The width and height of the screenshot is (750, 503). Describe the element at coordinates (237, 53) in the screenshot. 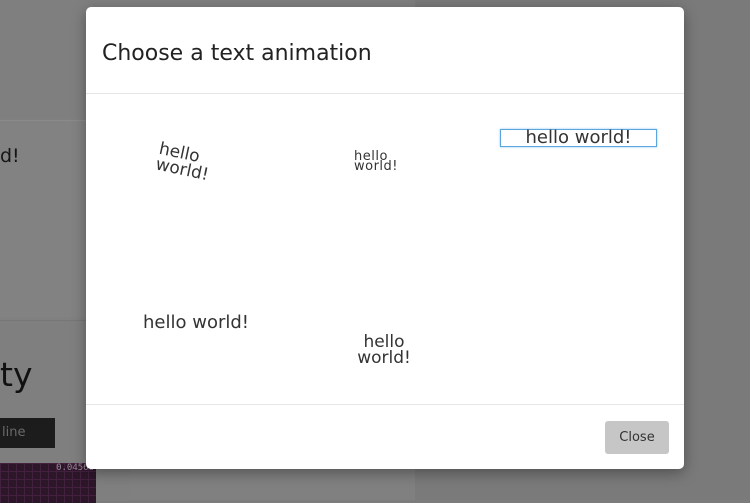

I see `modal-title: Choose a text animation` at that location.